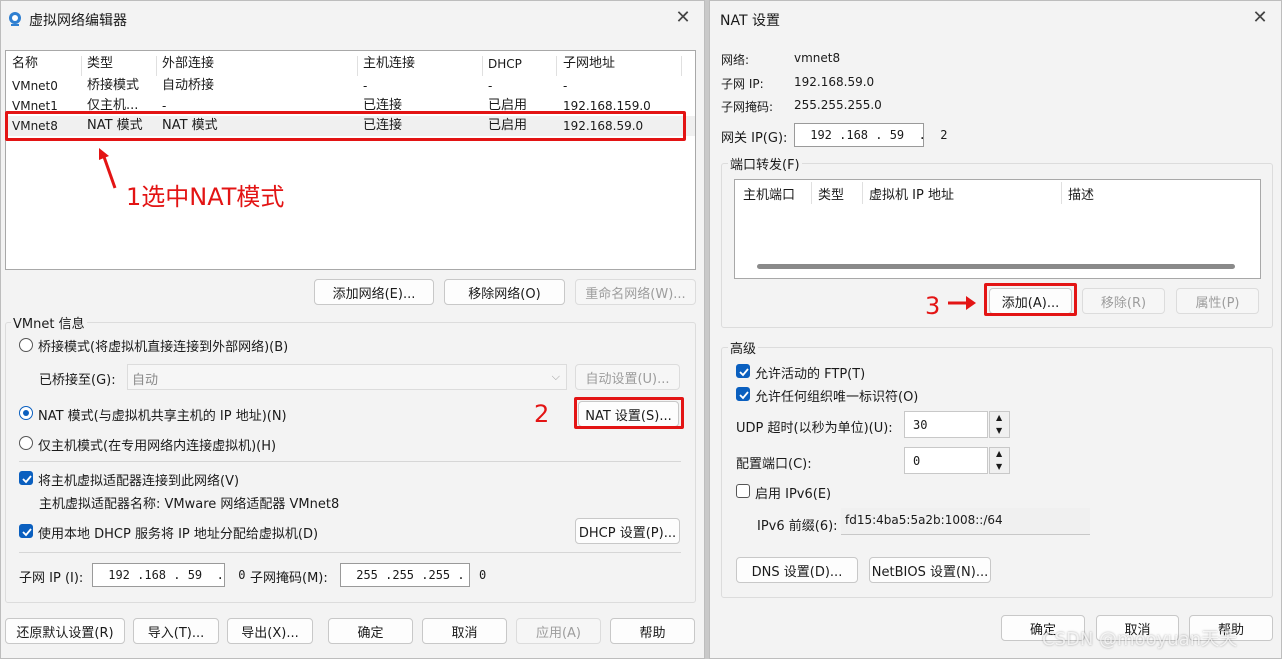 The height and width of the screenshot is (659, 1282). I want to click on col-vm-ip: 虚拟机 IP 地址, so click(911, 193).